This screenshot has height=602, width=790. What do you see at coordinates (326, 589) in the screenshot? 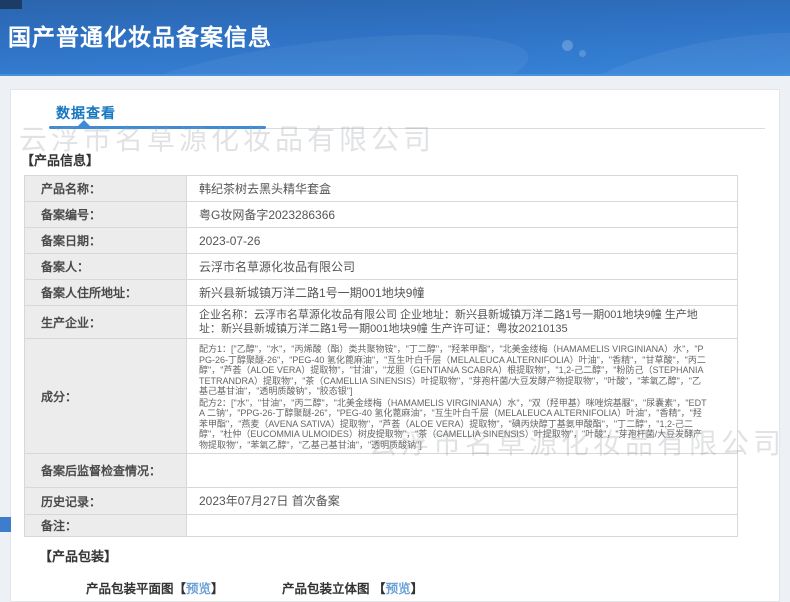
I see `packaging-stereo-label: 产品包装立体图` at bounding box center [326, 589].